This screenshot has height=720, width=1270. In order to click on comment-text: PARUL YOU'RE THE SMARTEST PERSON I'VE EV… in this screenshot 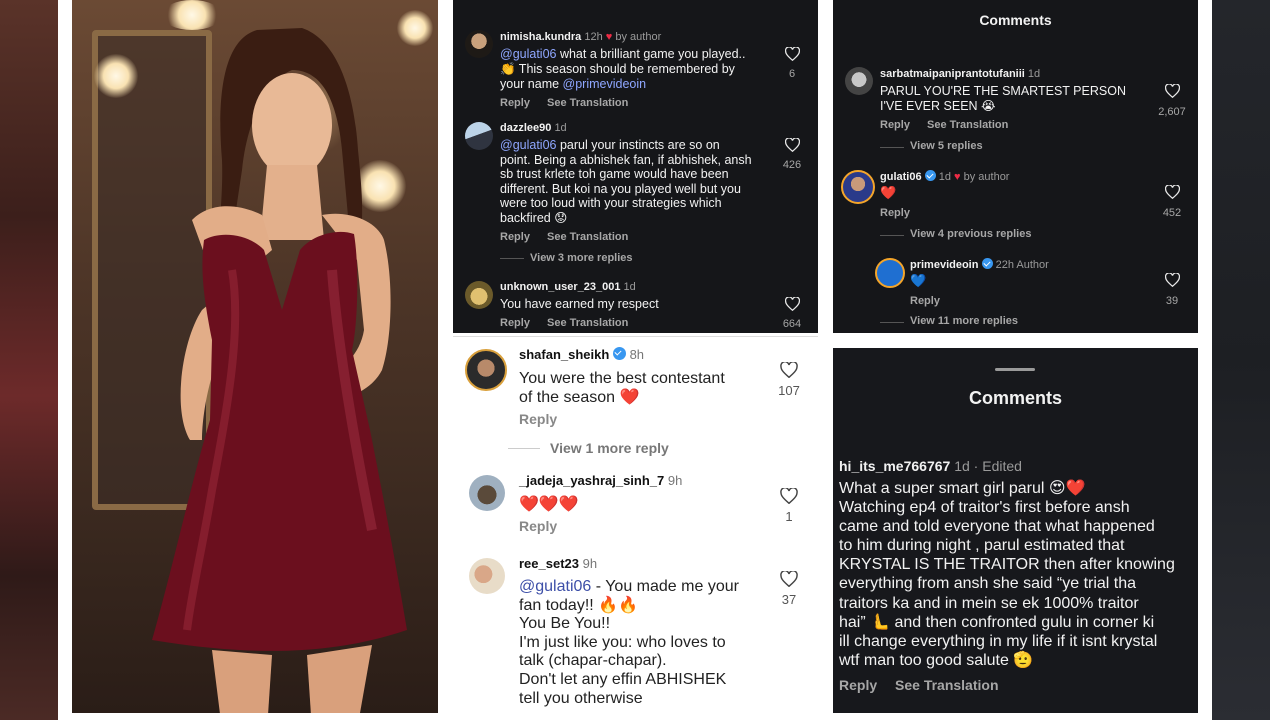, I will do `click(1003, 98)`.